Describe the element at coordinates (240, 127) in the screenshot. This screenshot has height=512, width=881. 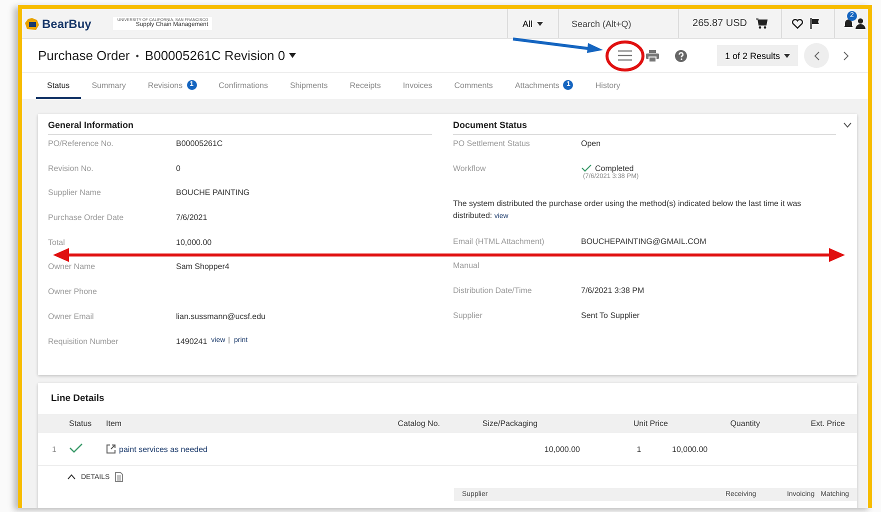
I see `section-title: General Information` at that location.